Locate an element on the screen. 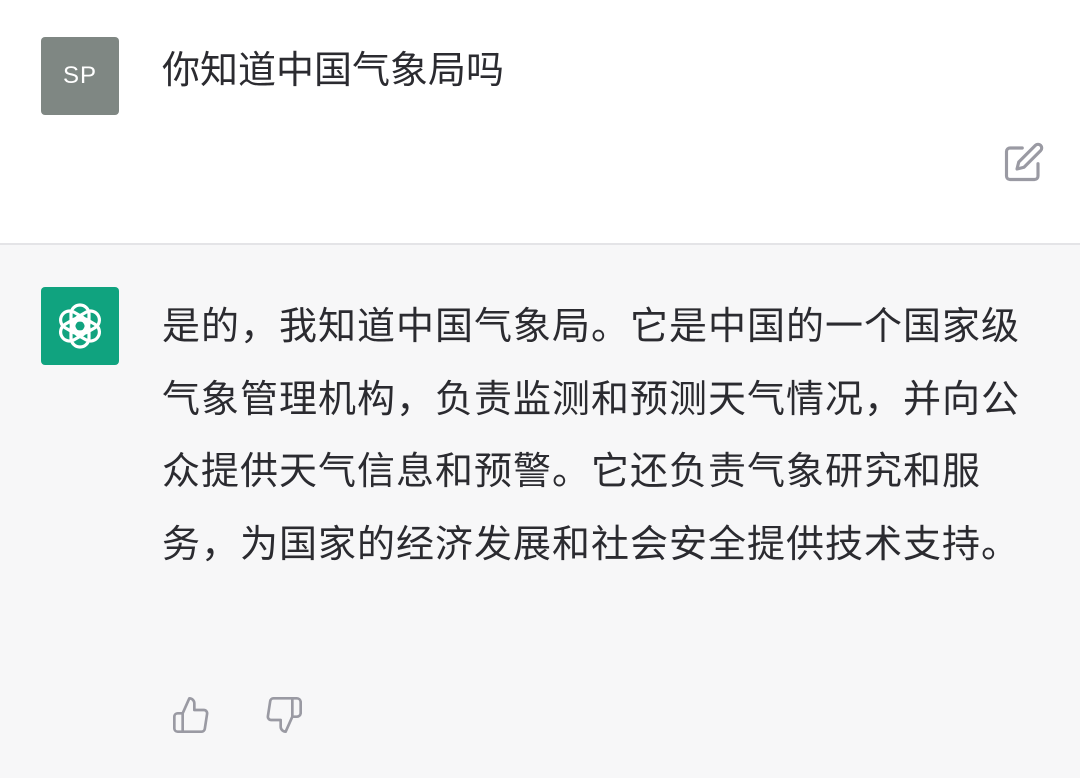 Image resolution: width=1080 pixels, height=778 pixels. openai-logo-icon is located at coordinates (80, 326).